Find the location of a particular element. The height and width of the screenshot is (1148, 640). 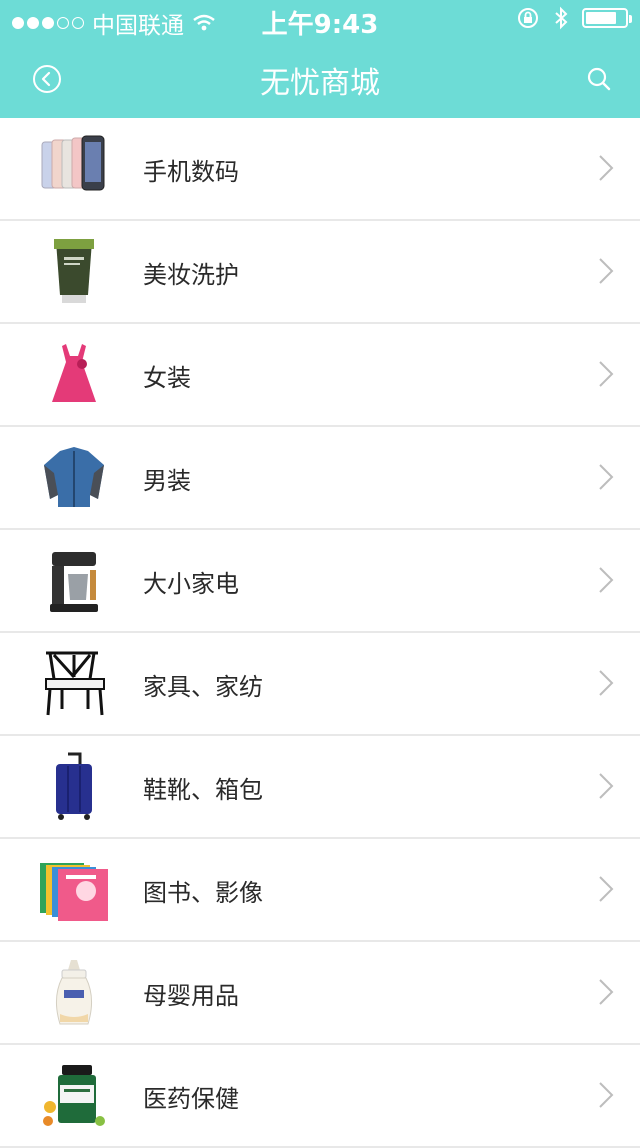

category-row-mens-clothing: 男装 is located at coordinates (320, 478).